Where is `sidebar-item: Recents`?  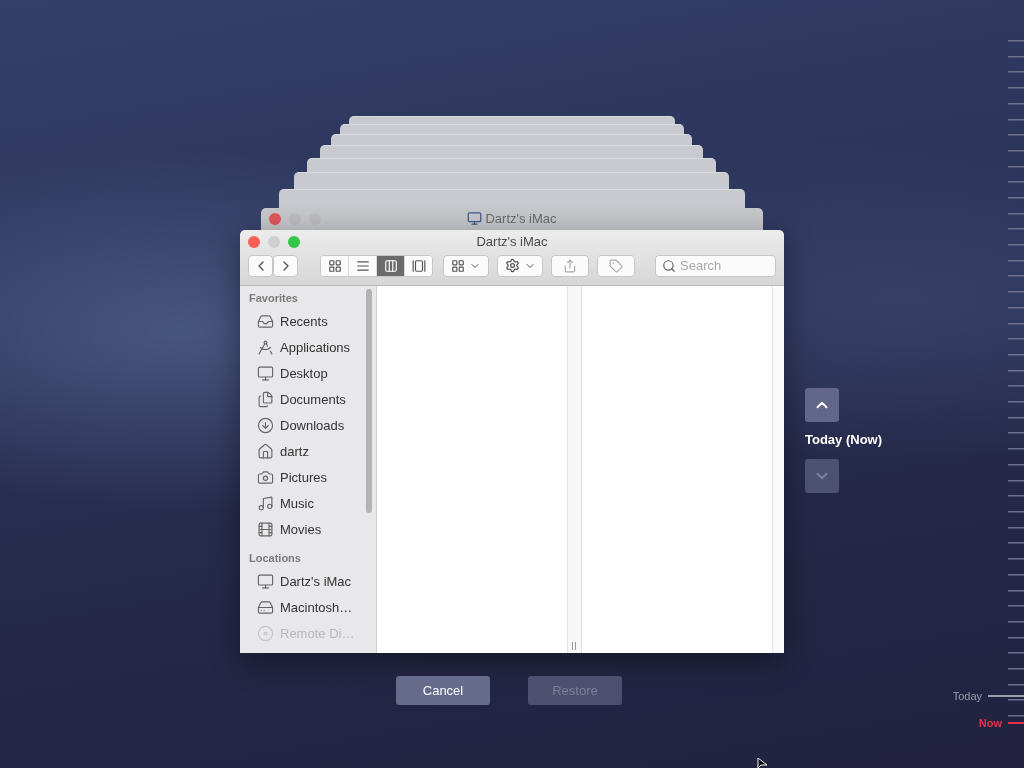
sidebar-item: Recents is located at coordinates (312, 321).